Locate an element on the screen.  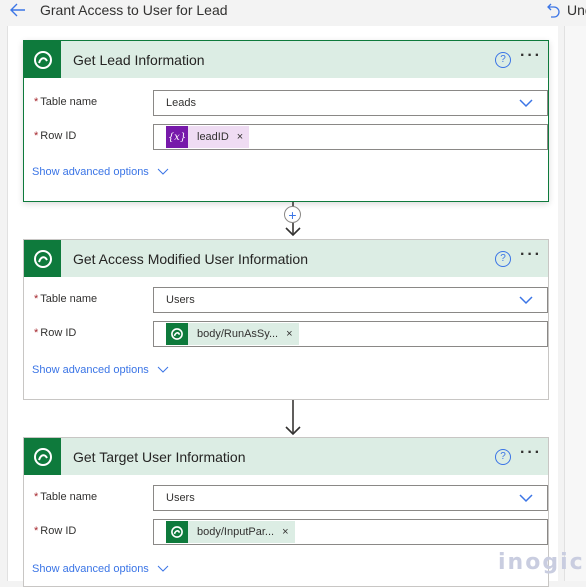
card-header: Get Target User Information ? ··· is located at coordinates (286, 456).